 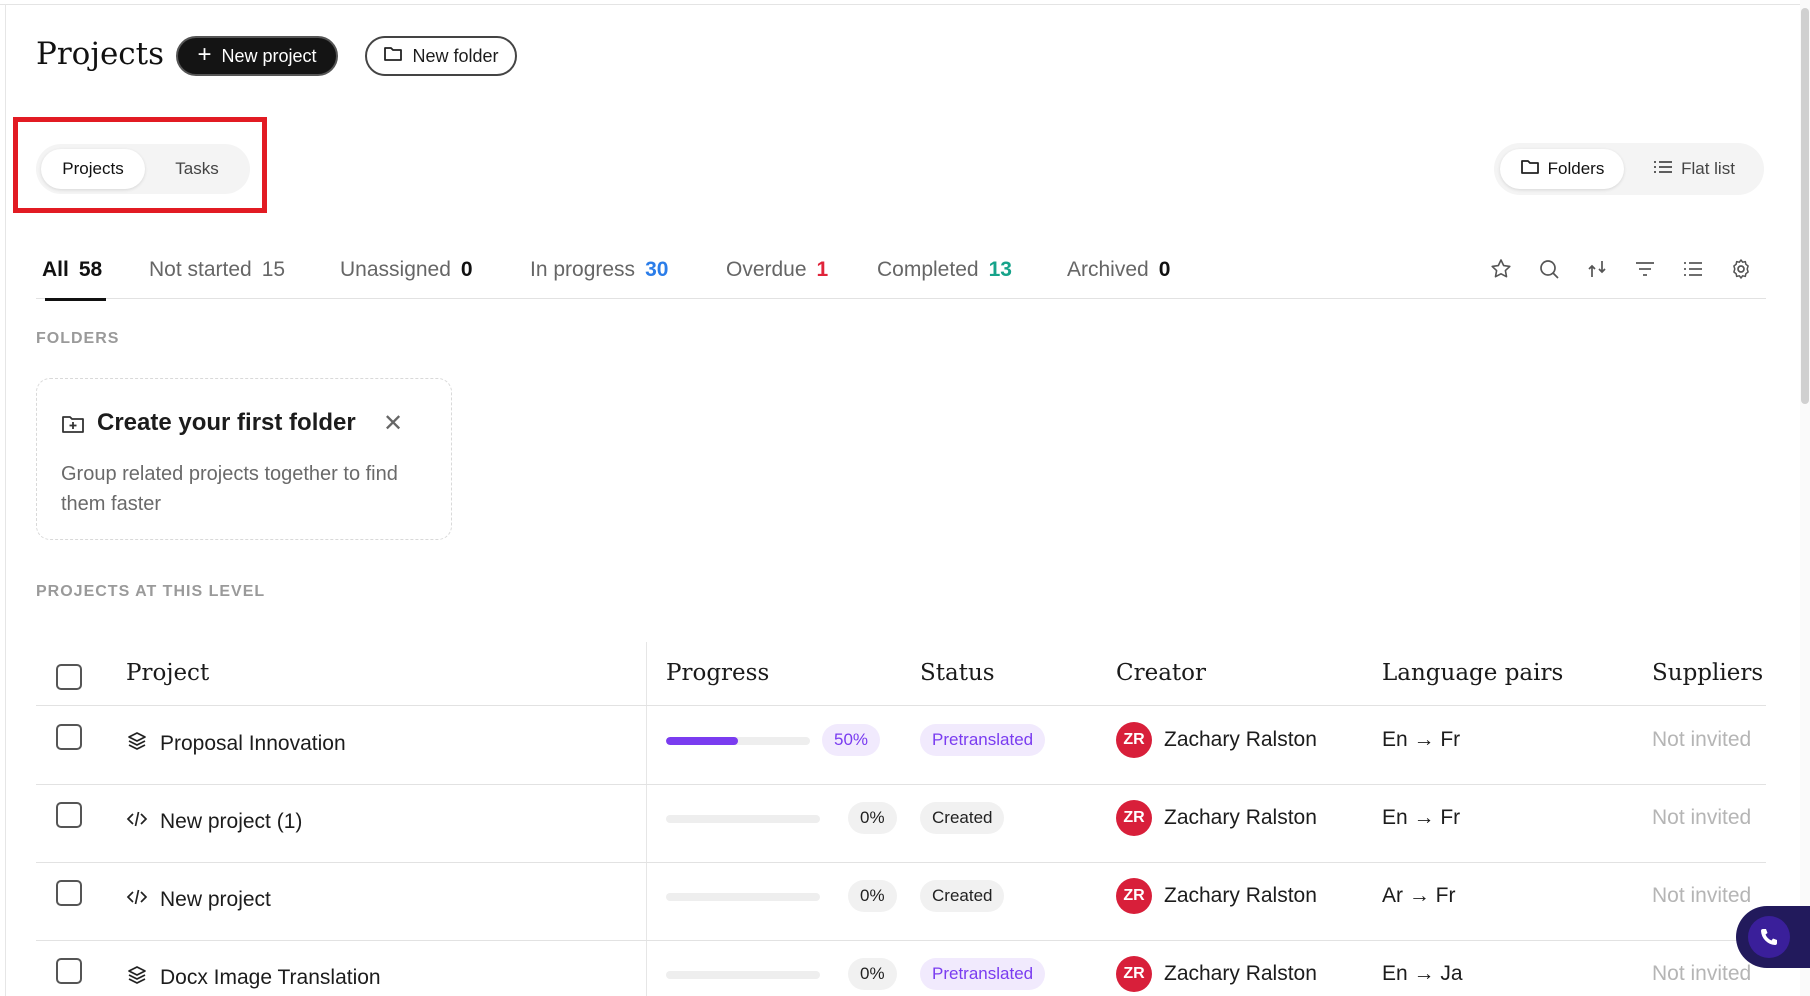 I want to click on layout-toggle: Folders Flat list, so click(x=1629, y=169).